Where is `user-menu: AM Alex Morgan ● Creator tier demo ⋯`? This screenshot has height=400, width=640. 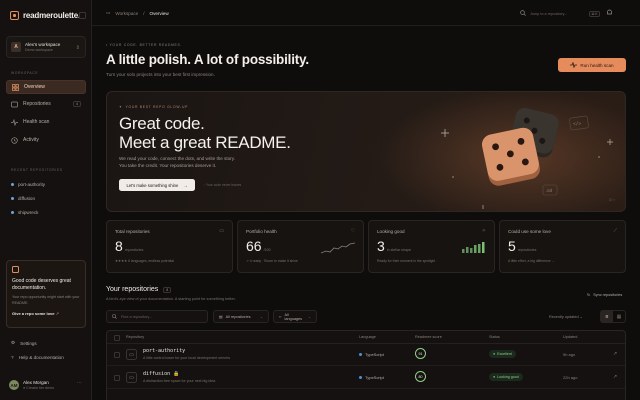 user-menu: AM Alex Morgan ● Creator tier demo ⋯ is located at coordinates (46, 385).